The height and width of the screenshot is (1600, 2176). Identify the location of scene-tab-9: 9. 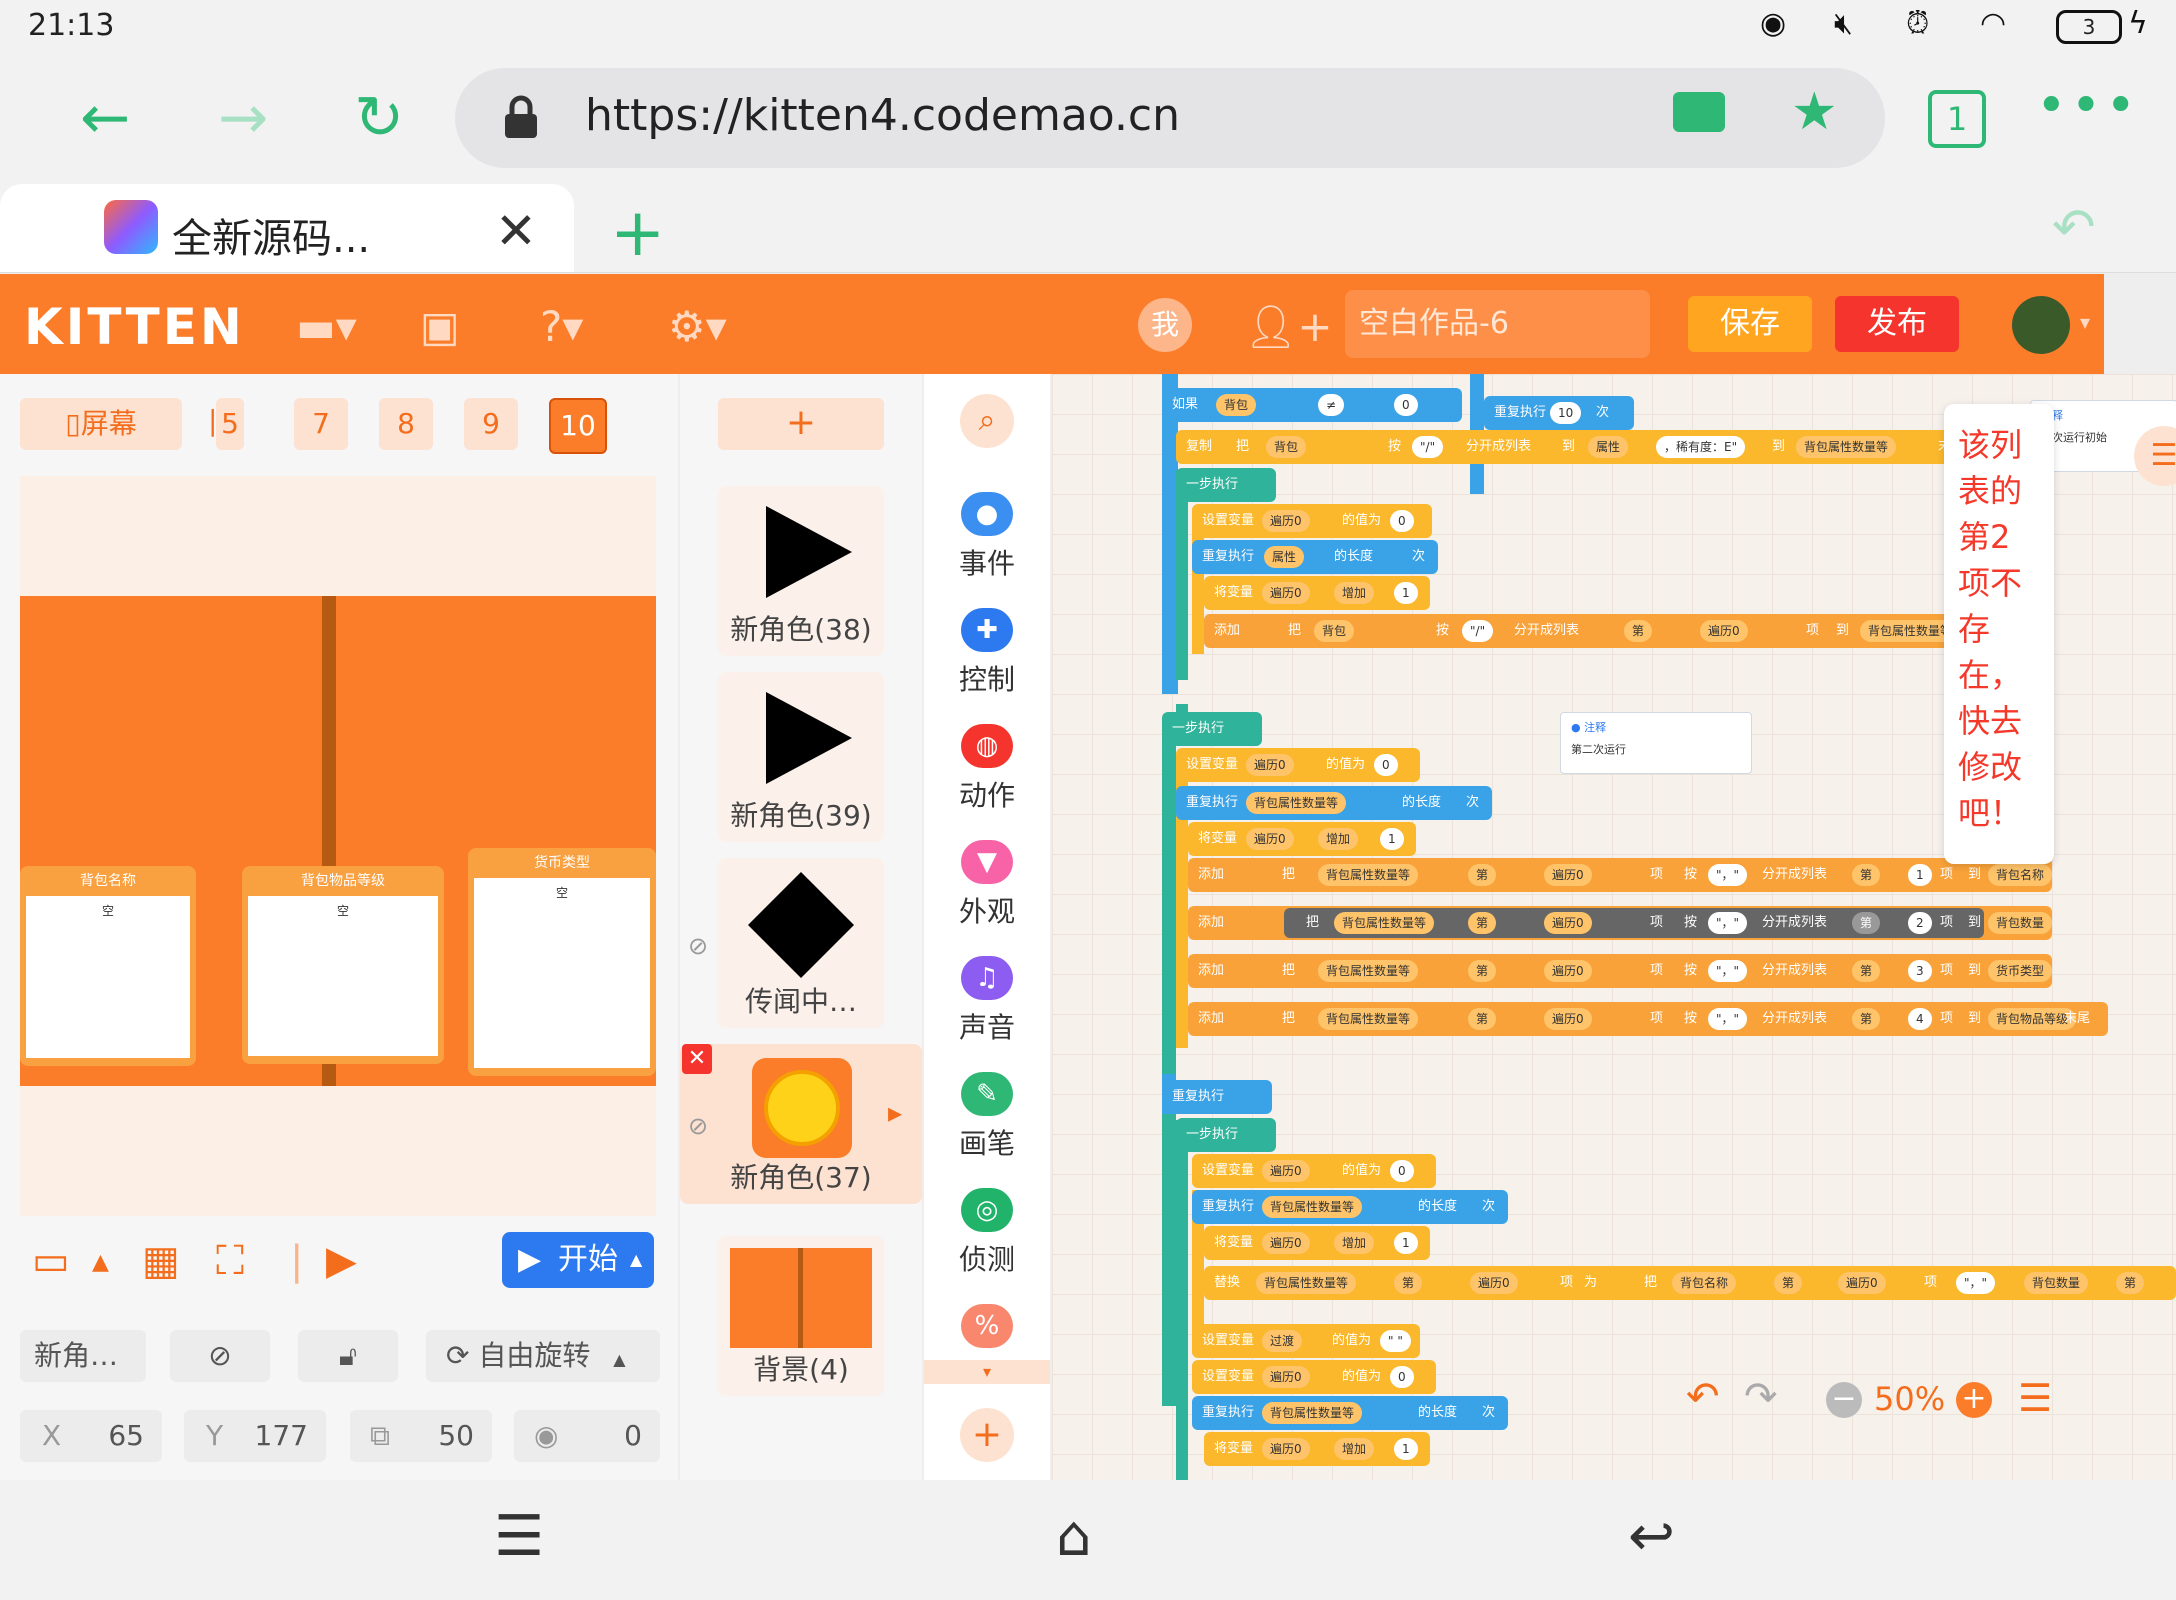
(491, 424).